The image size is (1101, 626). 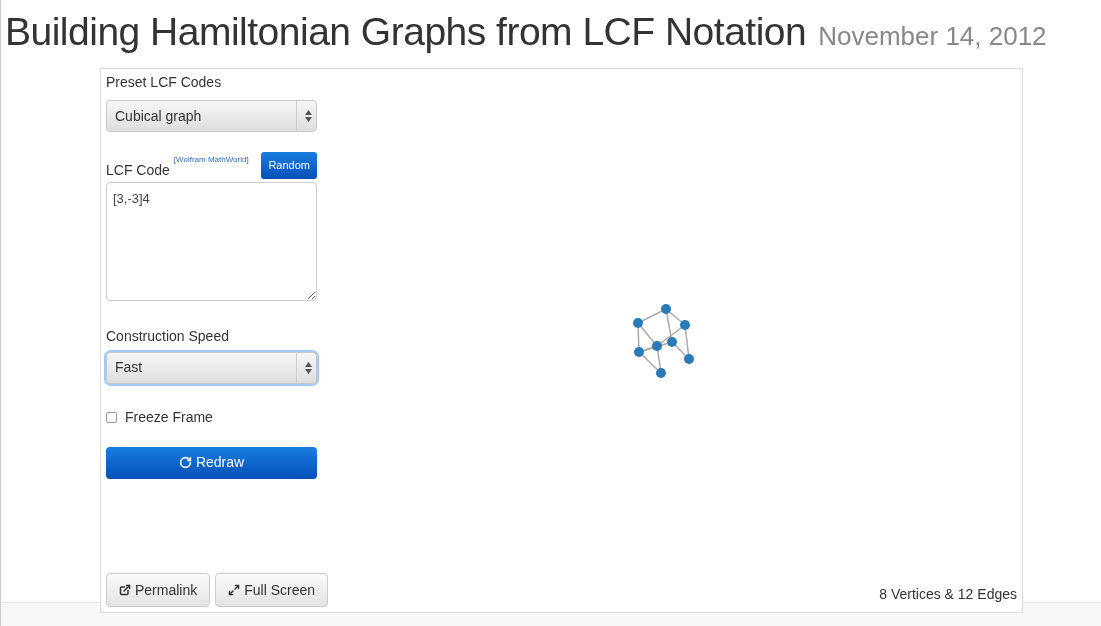 I want to click on speed-select: Fast, so click(x=211, y=367).